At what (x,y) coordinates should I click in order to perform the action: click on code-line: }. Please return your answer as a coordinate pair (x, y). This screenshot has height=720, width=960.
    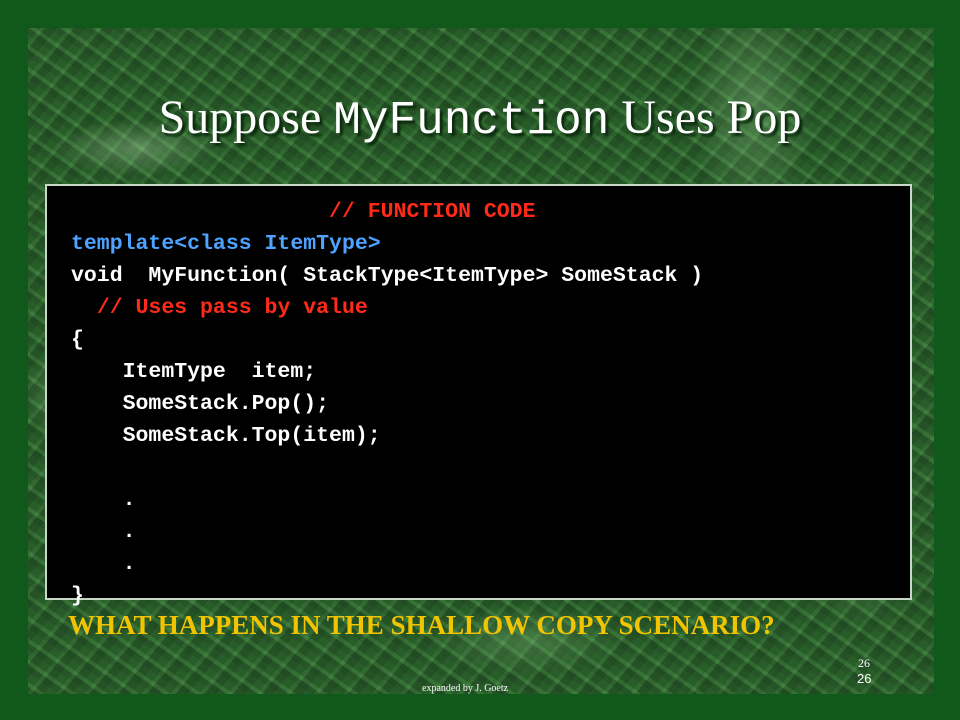
    Looking at the image, I should click on (387, 596).